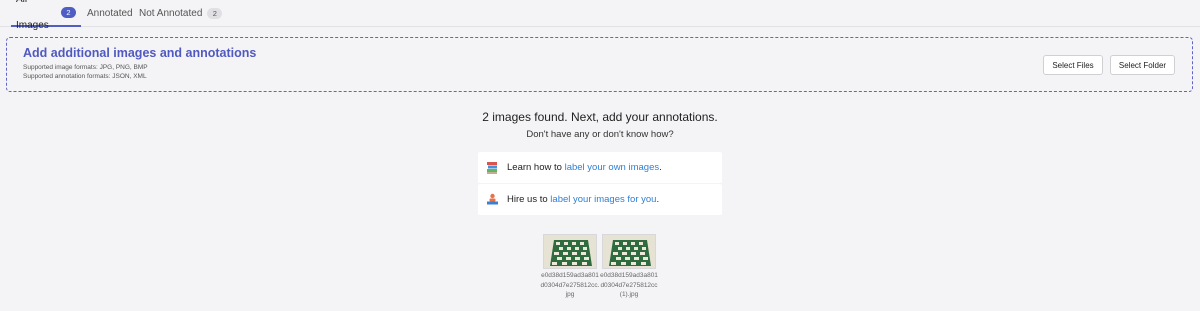 This screenshot has height=311, width=1200. What do you see at coordinates (492, 200) in the screenshot?
I see `person-at-desk-icon` at bounding box center [492, 200].